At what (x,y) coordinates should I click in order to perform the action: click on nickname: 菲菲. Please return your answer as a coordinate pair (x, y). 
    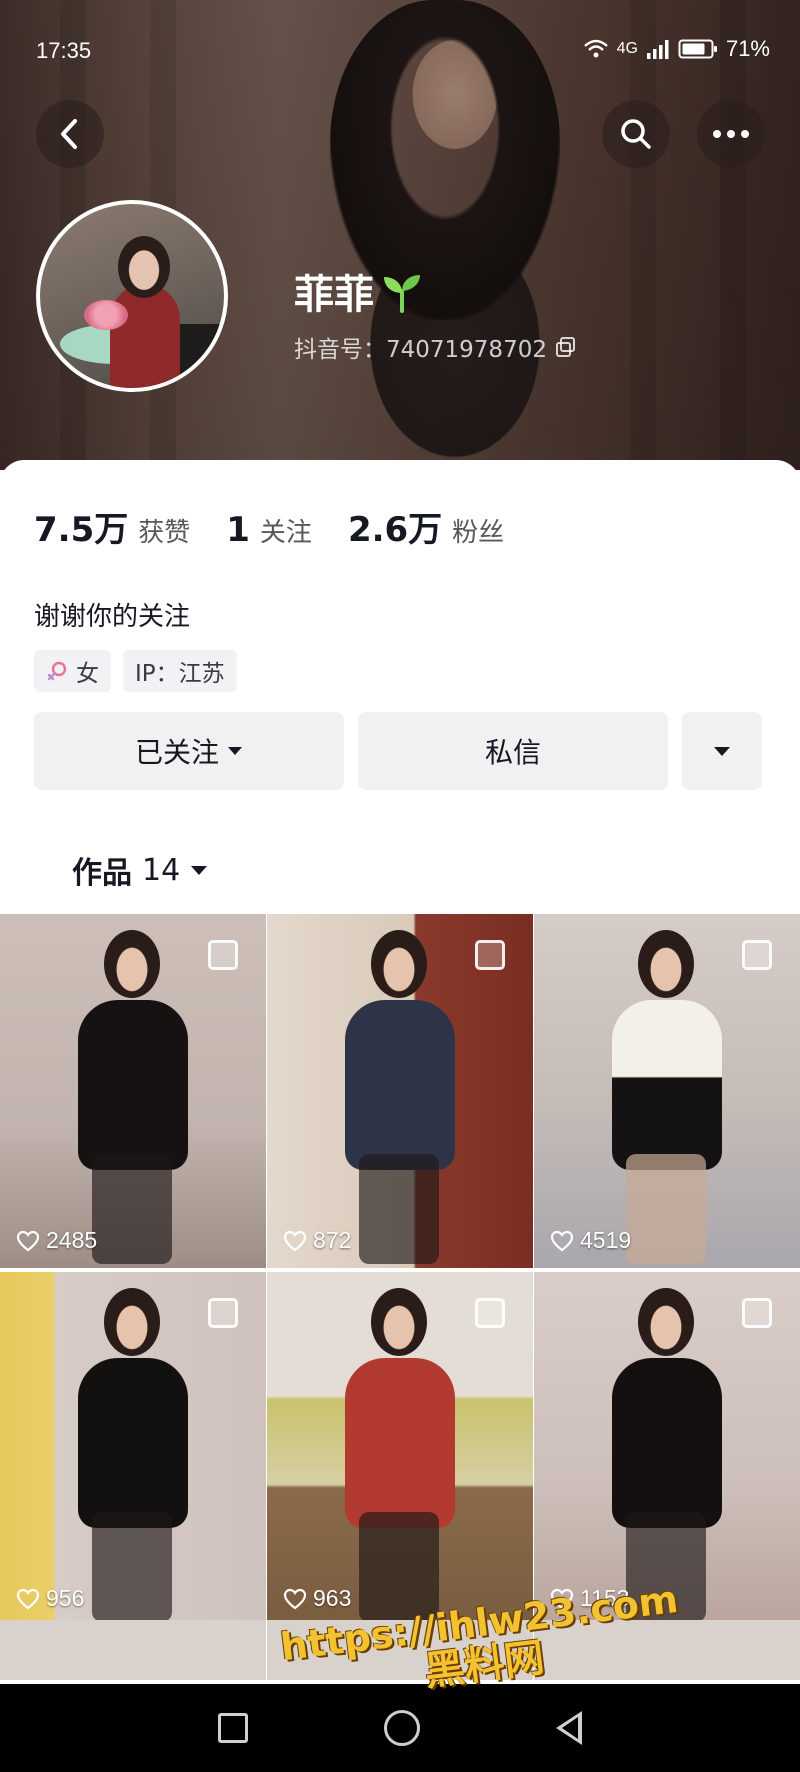
    Looking at the image, I should click on (359, 291).